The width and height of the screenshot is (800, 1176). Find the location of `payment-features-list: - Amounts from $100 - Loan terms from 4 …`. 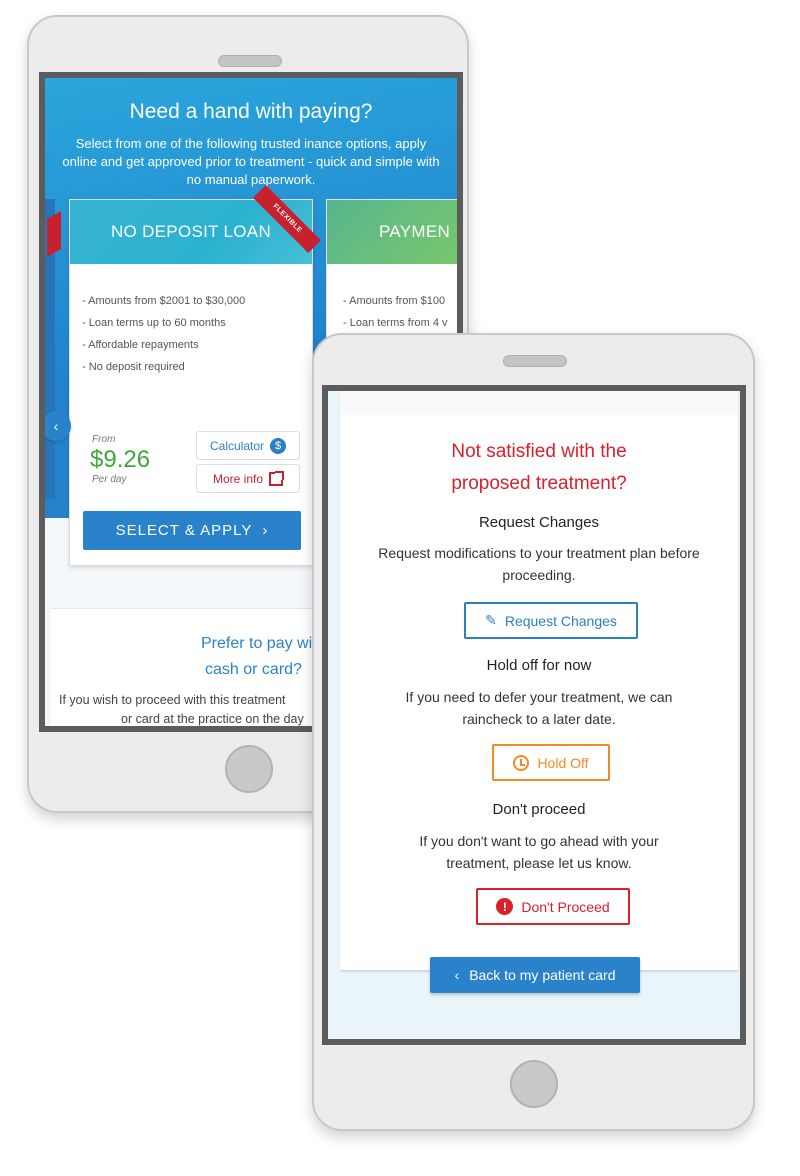

payment-features-list: - Amounts from $100 - Loan terms from 4 … is located at coordinates (395, 312).